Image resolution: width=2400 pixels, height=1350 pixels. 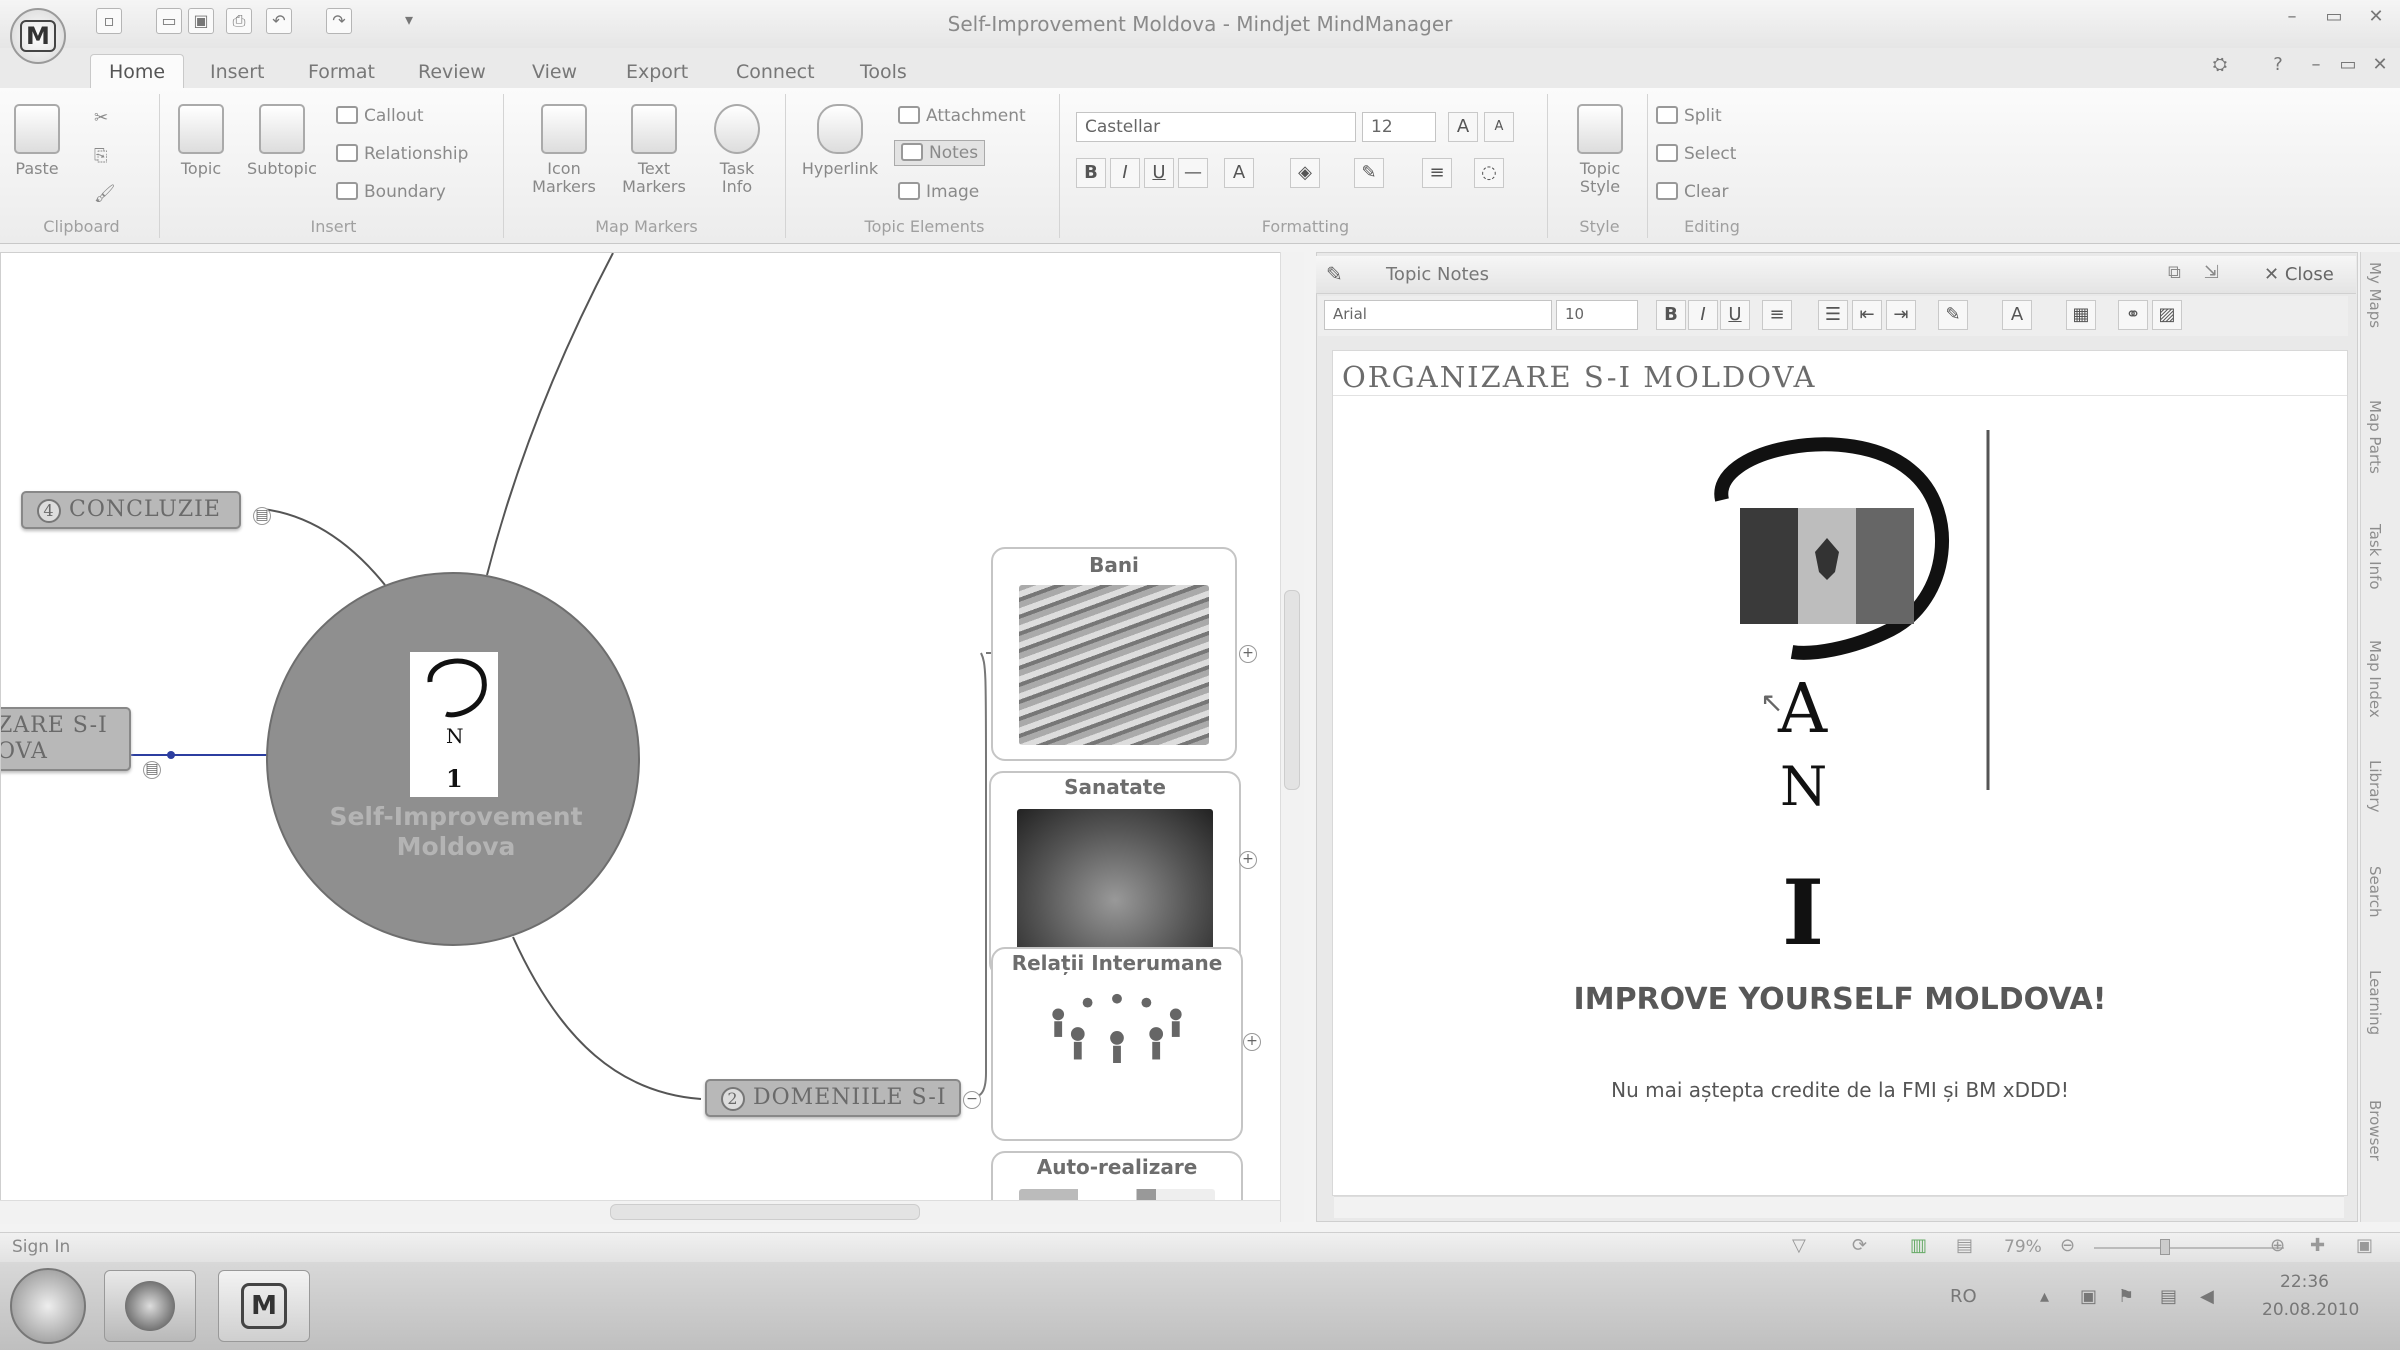 What do you see at coordinates (2088, 1296) in the screenshot?
I see `tray-app-icon: ▣` at bounding box center [2088, 1296].